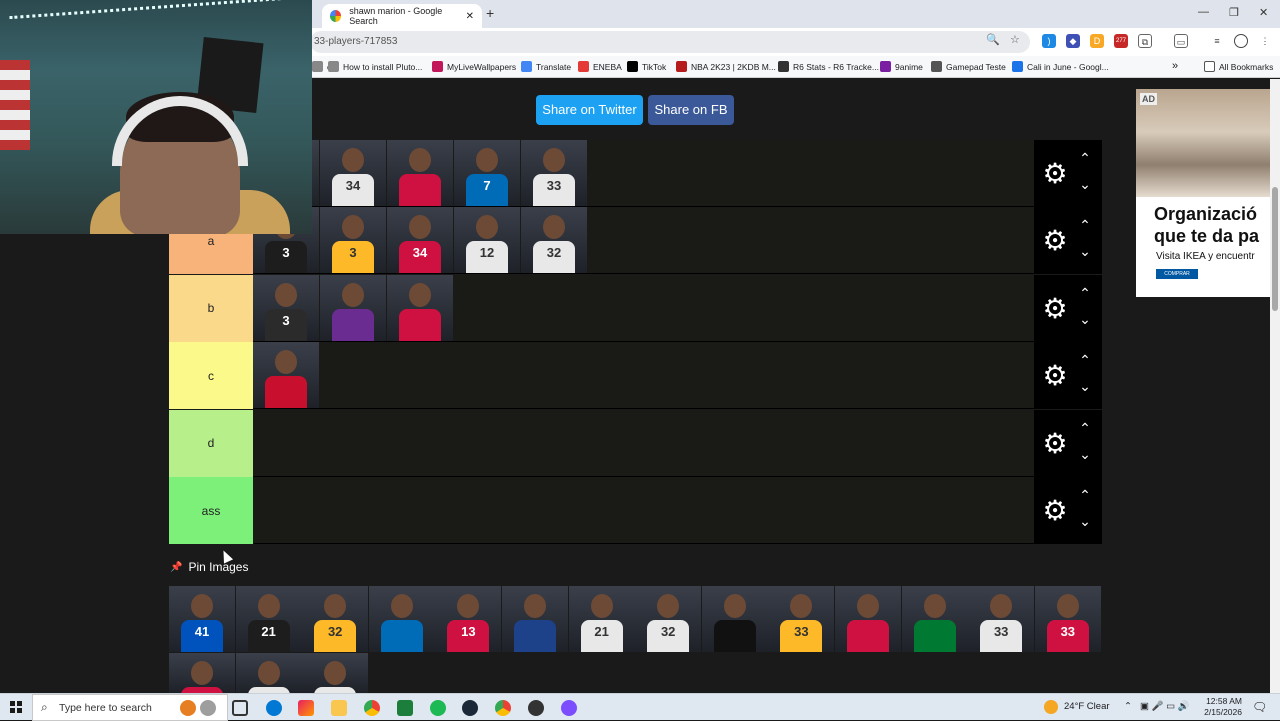 This screenshot has width=1280, height=721. What do you see at coordinates (901, 66) in the screenshot?
I see `bookmark-item: 9anime` at bounding box center [901, 66].